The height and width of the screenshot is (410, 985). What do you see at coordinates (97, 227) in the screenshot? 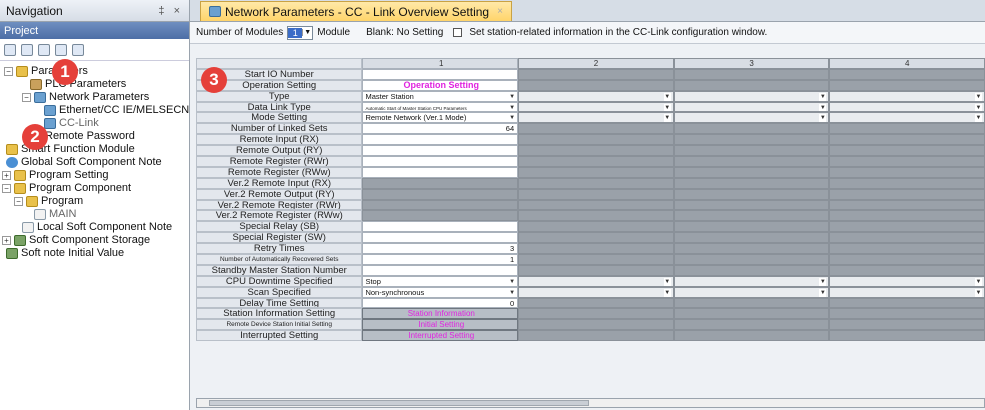
I see `tree-item: Local Soft Component Note` at bounding box center [97, 227].